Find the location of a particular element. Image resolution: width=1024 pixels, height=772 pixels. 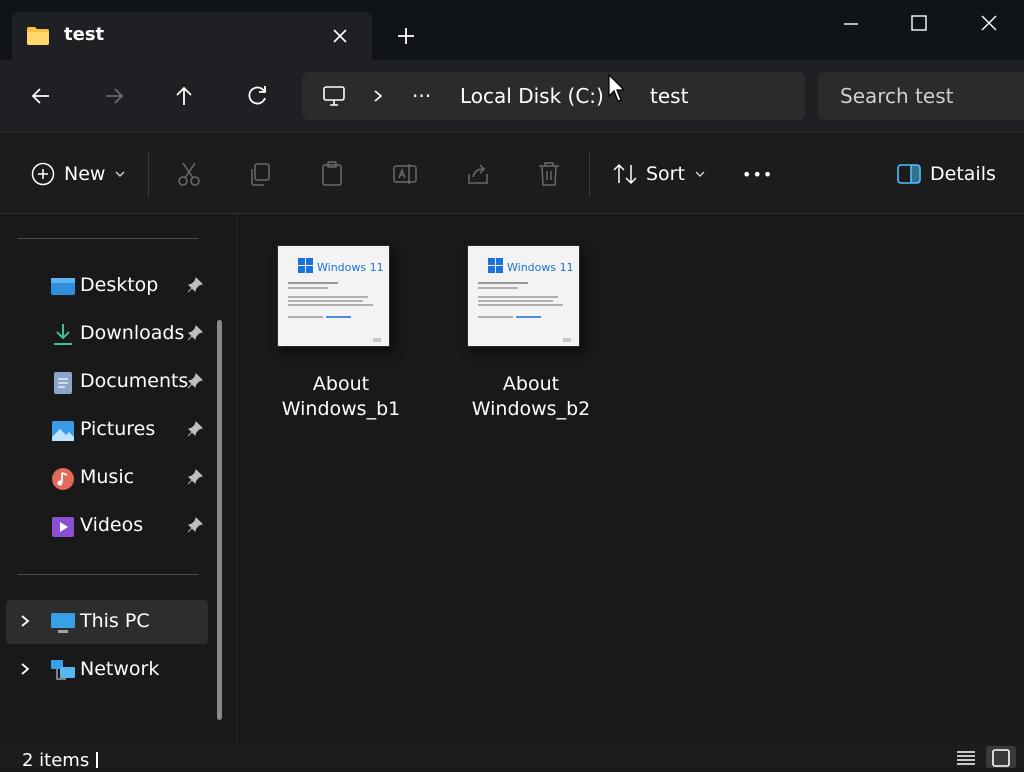

sort-icon is located at coordinates (625, 174).